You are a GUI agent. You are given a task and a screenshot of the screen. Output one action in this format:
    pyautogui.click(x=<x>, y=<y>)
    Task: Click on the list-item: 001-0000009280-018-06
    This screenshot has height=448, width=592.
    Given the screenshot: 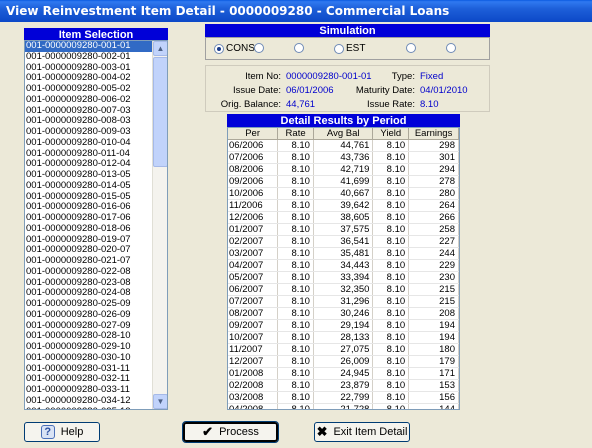 What is the action you would take?
    pyautogui.click(x=89, y=229)
    